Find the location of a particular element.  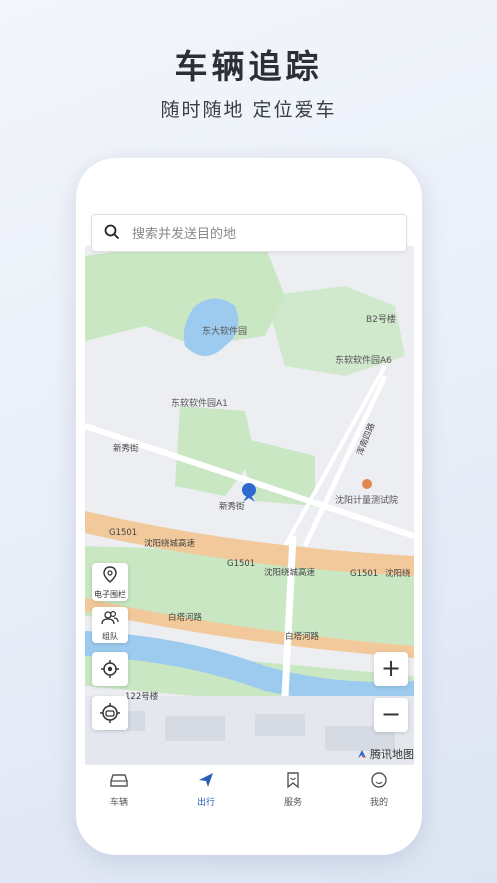

map-label-g1501-1: G1501 is located at coordinates (123, 533).